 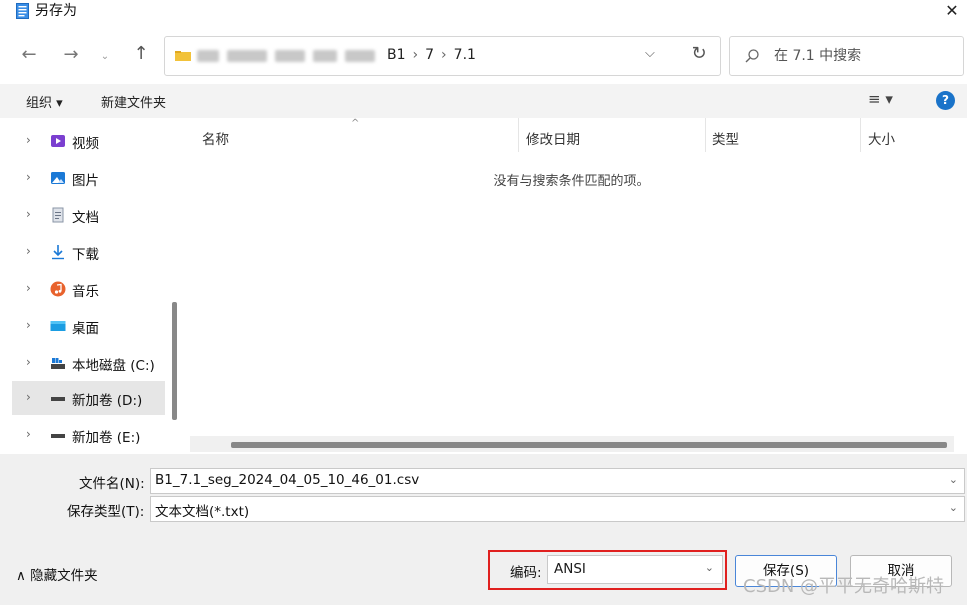 I want to click on search-box, so click(x=846, y=56).